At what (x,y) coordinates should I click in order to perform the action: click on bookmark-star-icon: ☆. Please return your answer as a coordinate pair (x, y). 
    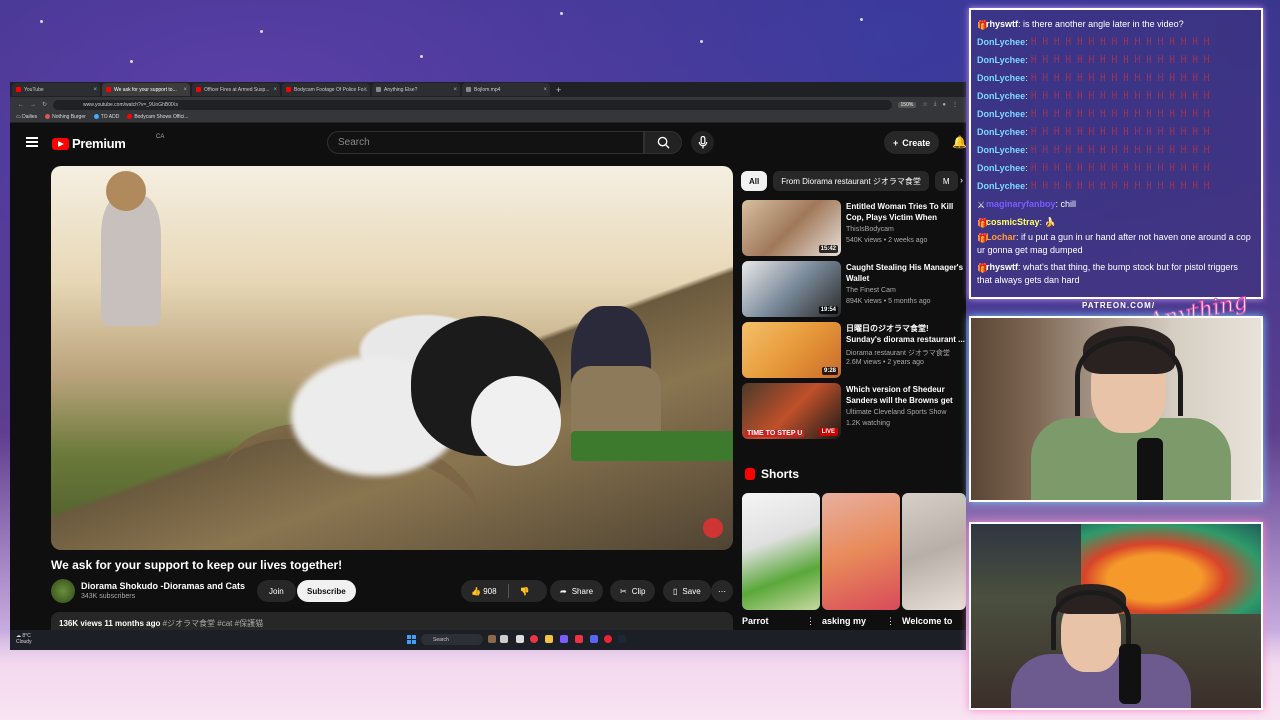
    Looking at the image, I should click on (924, 104).